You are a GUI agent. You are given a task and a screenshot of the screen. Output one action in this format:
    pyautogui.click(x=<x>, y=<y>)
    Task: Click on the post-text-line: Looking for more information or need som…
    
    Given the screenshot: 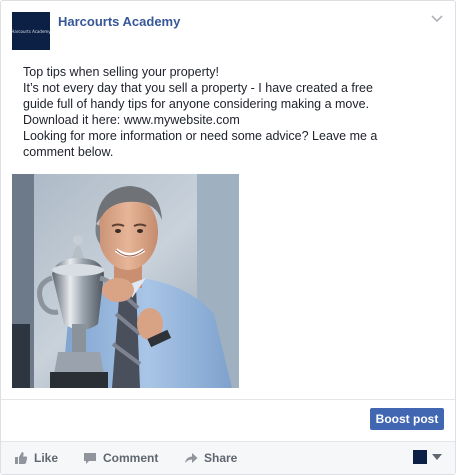 What is the action you would take?
    pyautogui.click(x=200, y=136)
    